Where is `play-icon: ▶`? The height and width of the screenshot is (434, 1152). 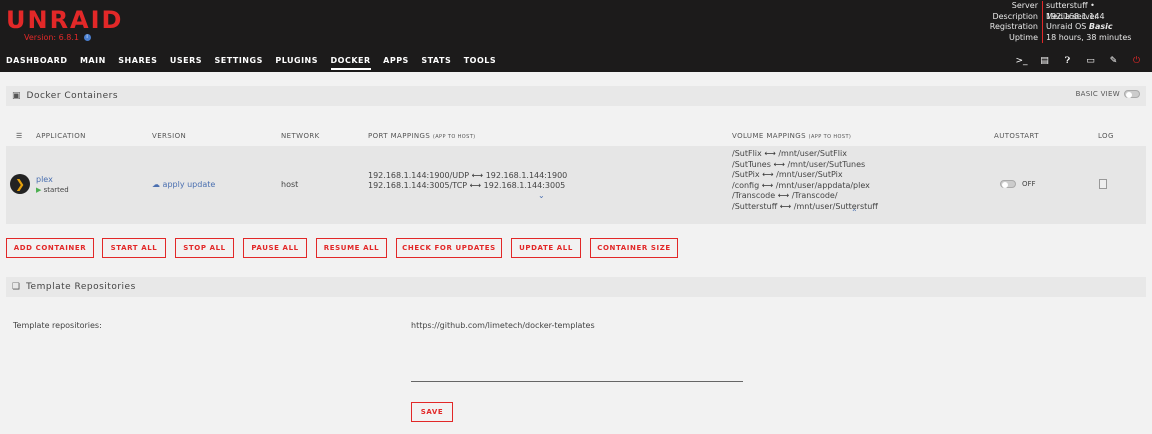 play-icon: ▶ is located at coordinates (39, 190).